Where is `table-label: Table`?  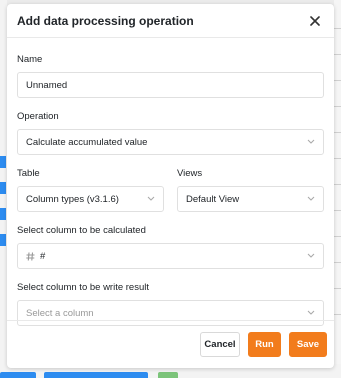 table-label: Table is located at coordinates (28, 173).